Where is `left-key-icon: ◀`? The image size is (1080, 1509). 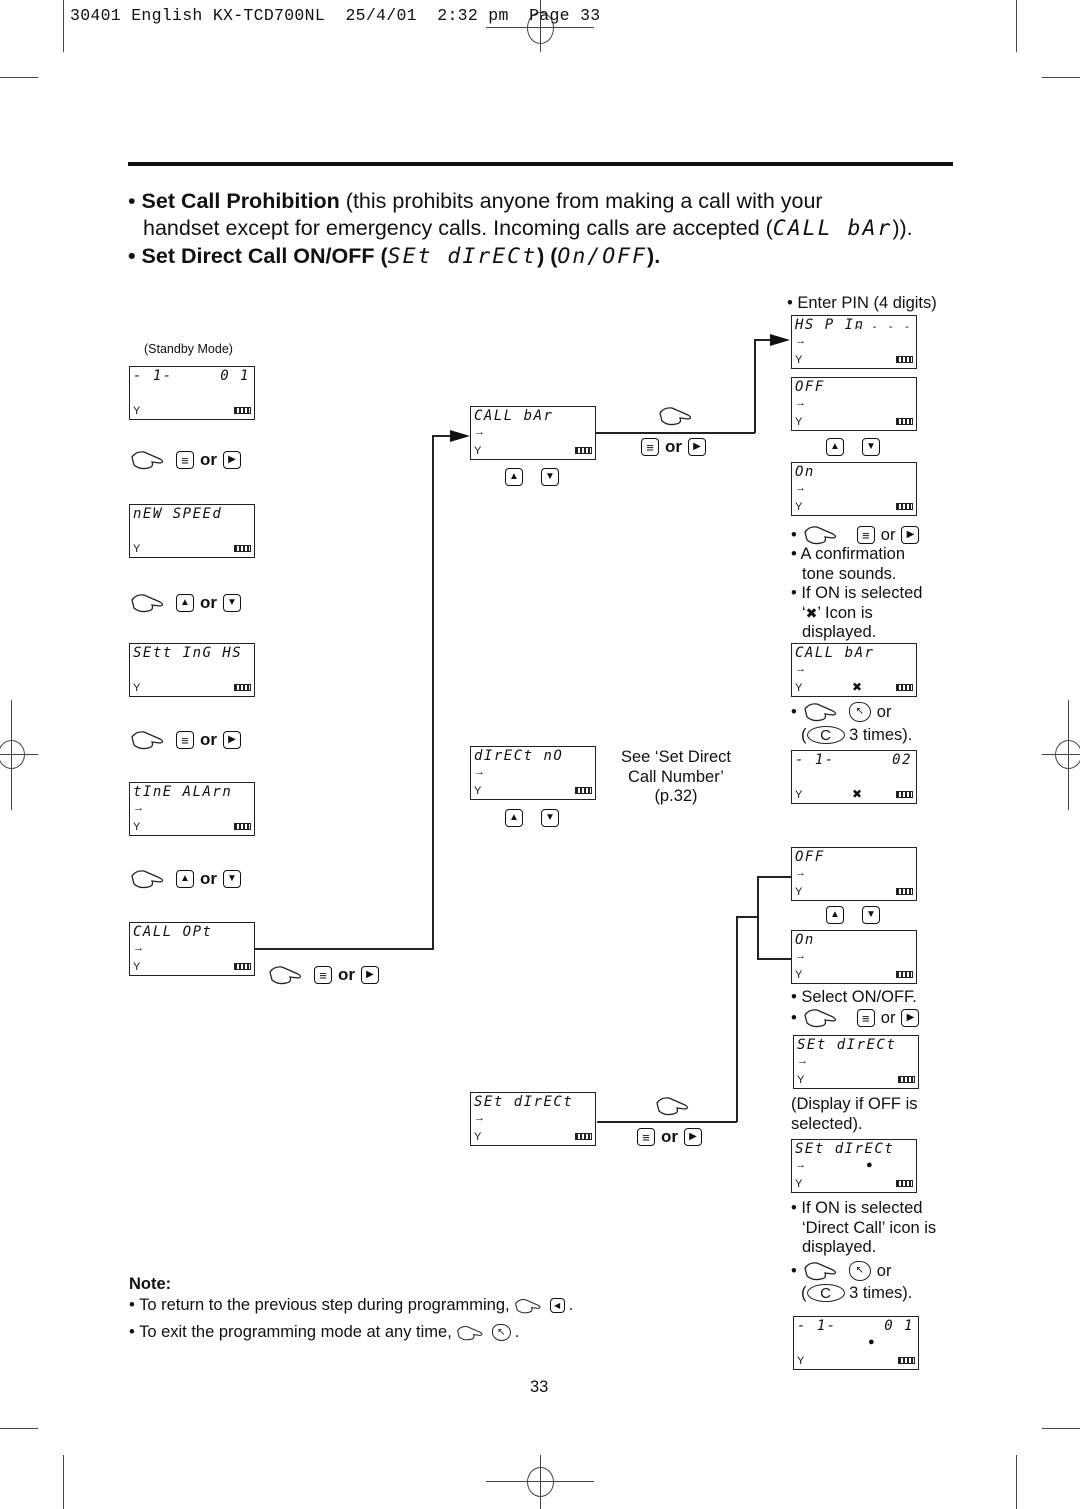
left-key-icon: ◀ is located at coordinates (557, 1305).